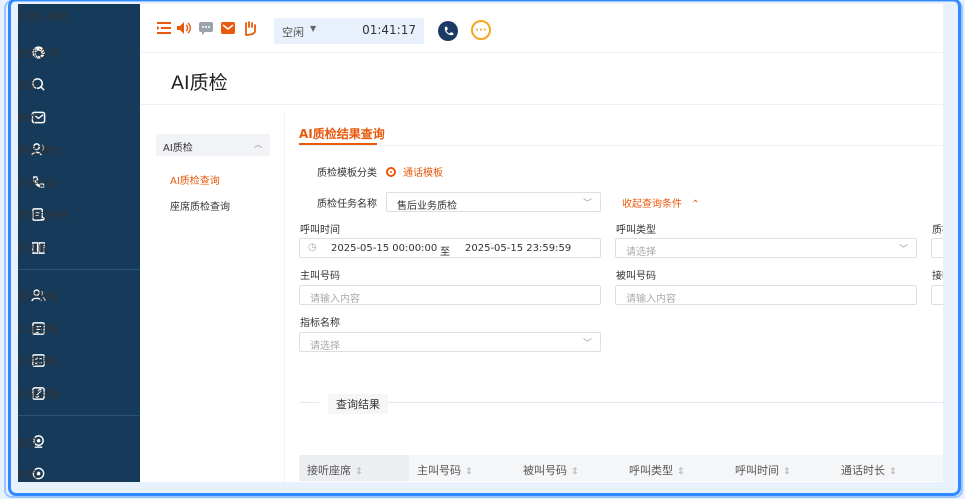 Image resolution: width=965 pixels, height=499 pixels. Describe the element at coordinates (450, 342) in the screenshot. I see `metric-name-select: 请选择 ﹀` at that location.